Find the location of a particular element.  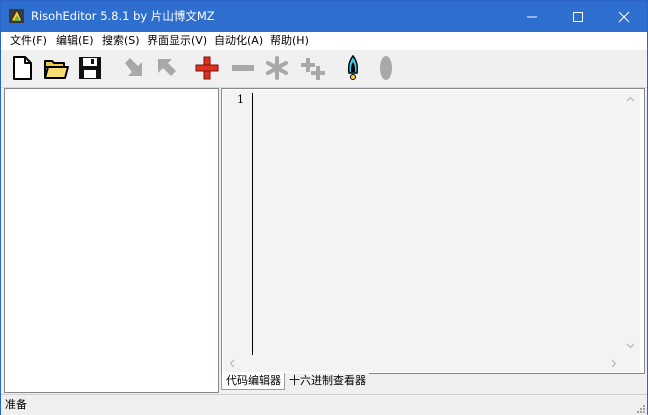

status-bar: 准备 is located at coordinates (324, 404).